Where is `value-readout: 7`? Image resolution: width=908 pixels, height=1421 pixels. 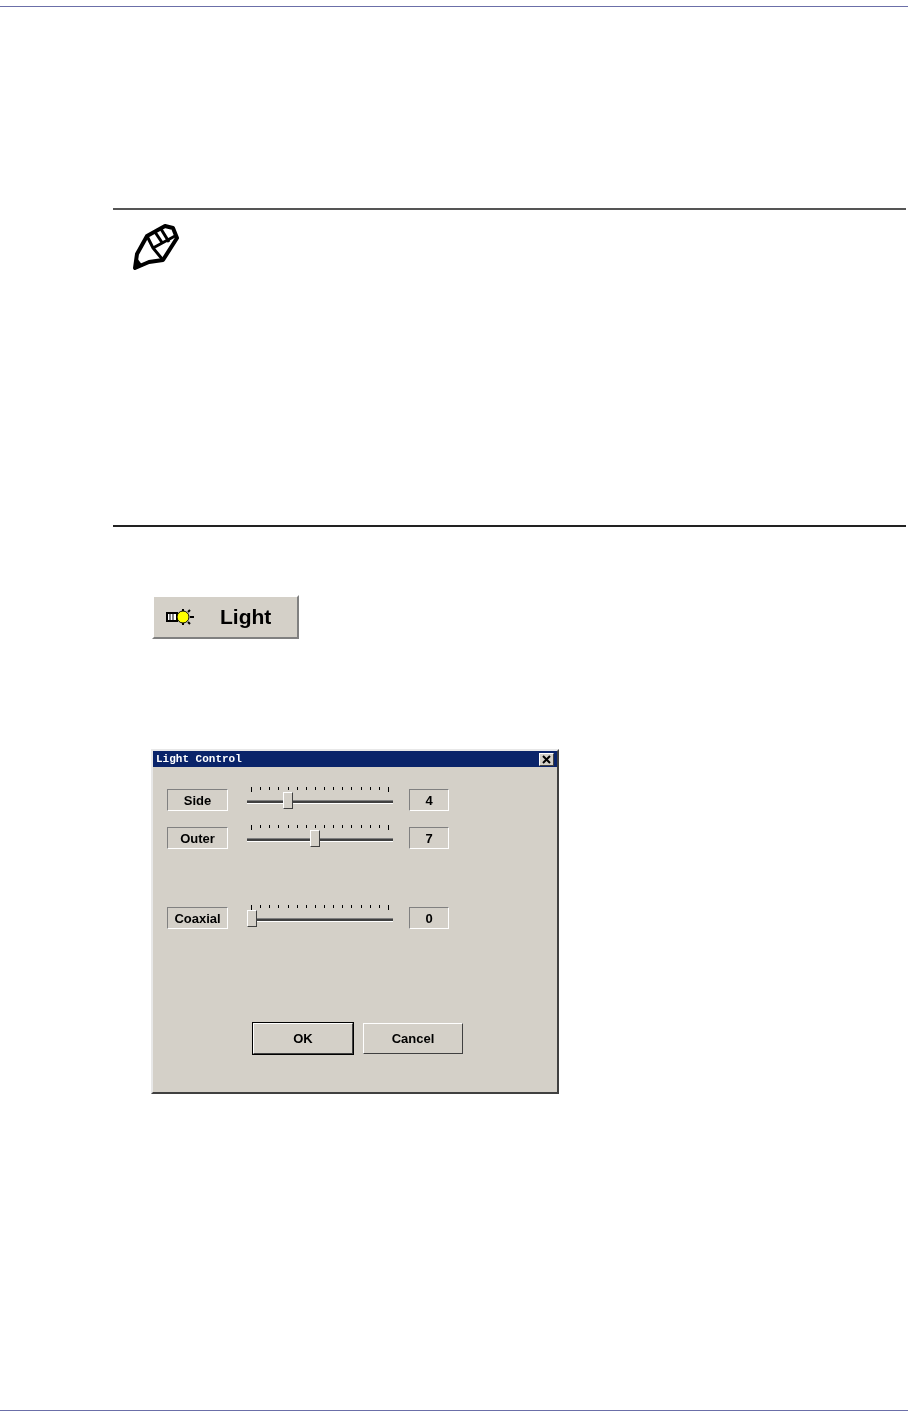 value-readout: 7 is located at coordinates (429, 838).